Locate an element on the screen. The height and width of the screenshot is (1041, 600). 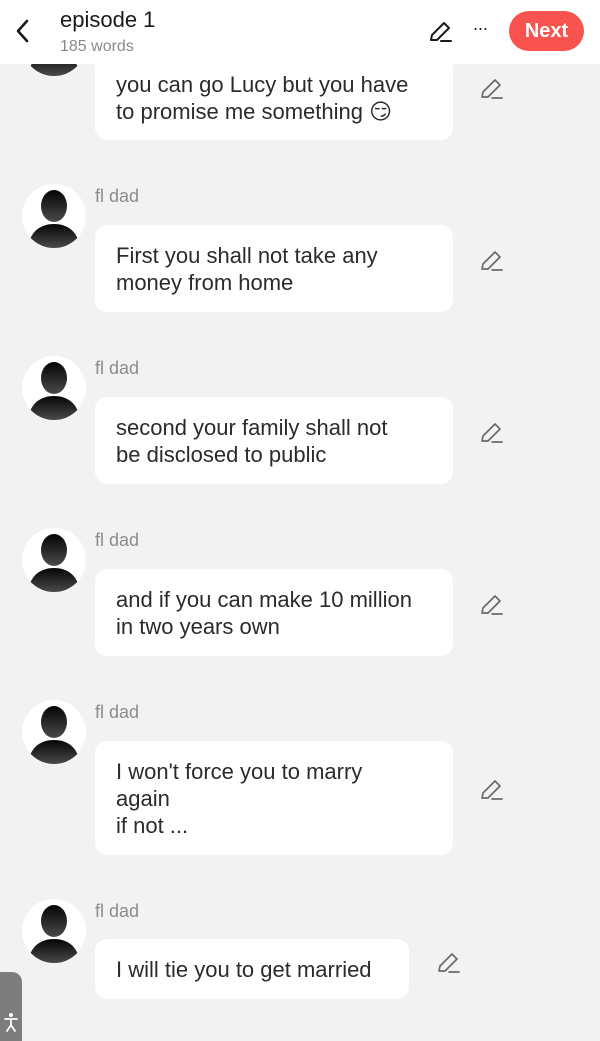
more-options-button: ··· is located at coordinates (480, 28).